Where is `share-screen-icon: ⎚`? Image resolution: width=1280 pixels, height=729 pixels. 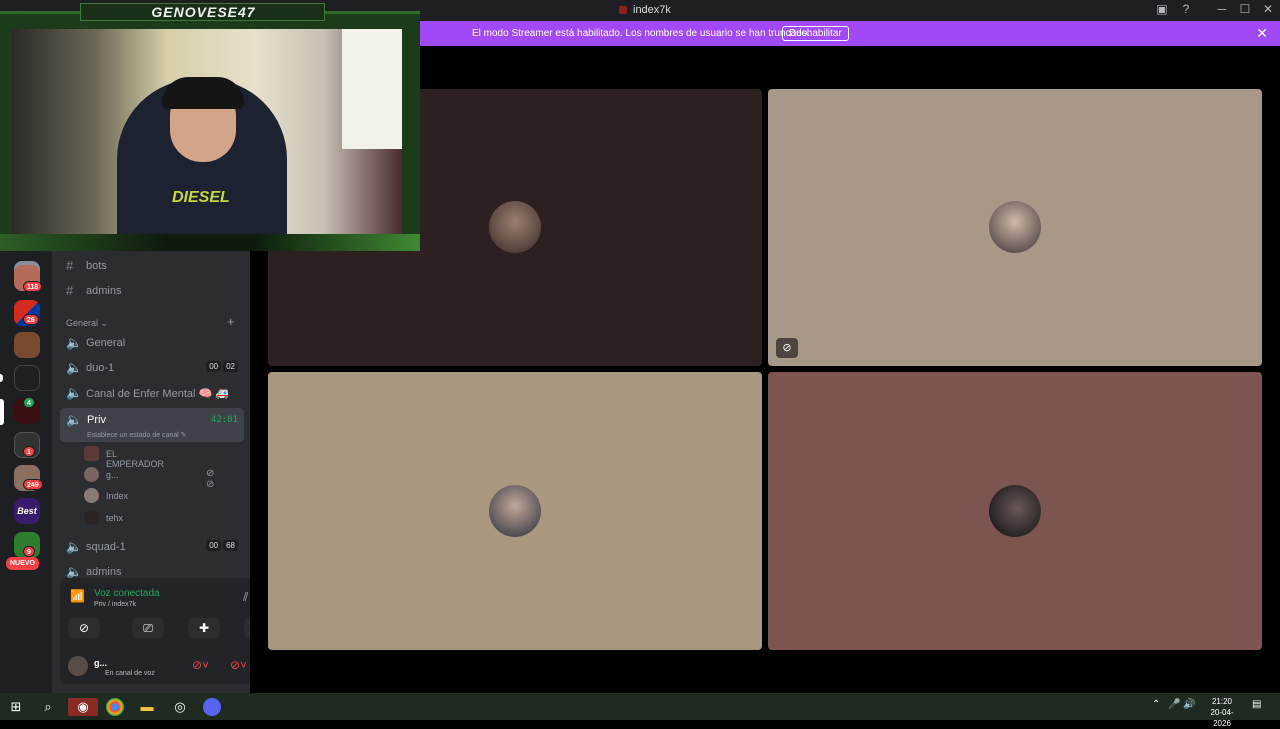 share-screen-icon: ⎚ is located at coordinates (148, 628).